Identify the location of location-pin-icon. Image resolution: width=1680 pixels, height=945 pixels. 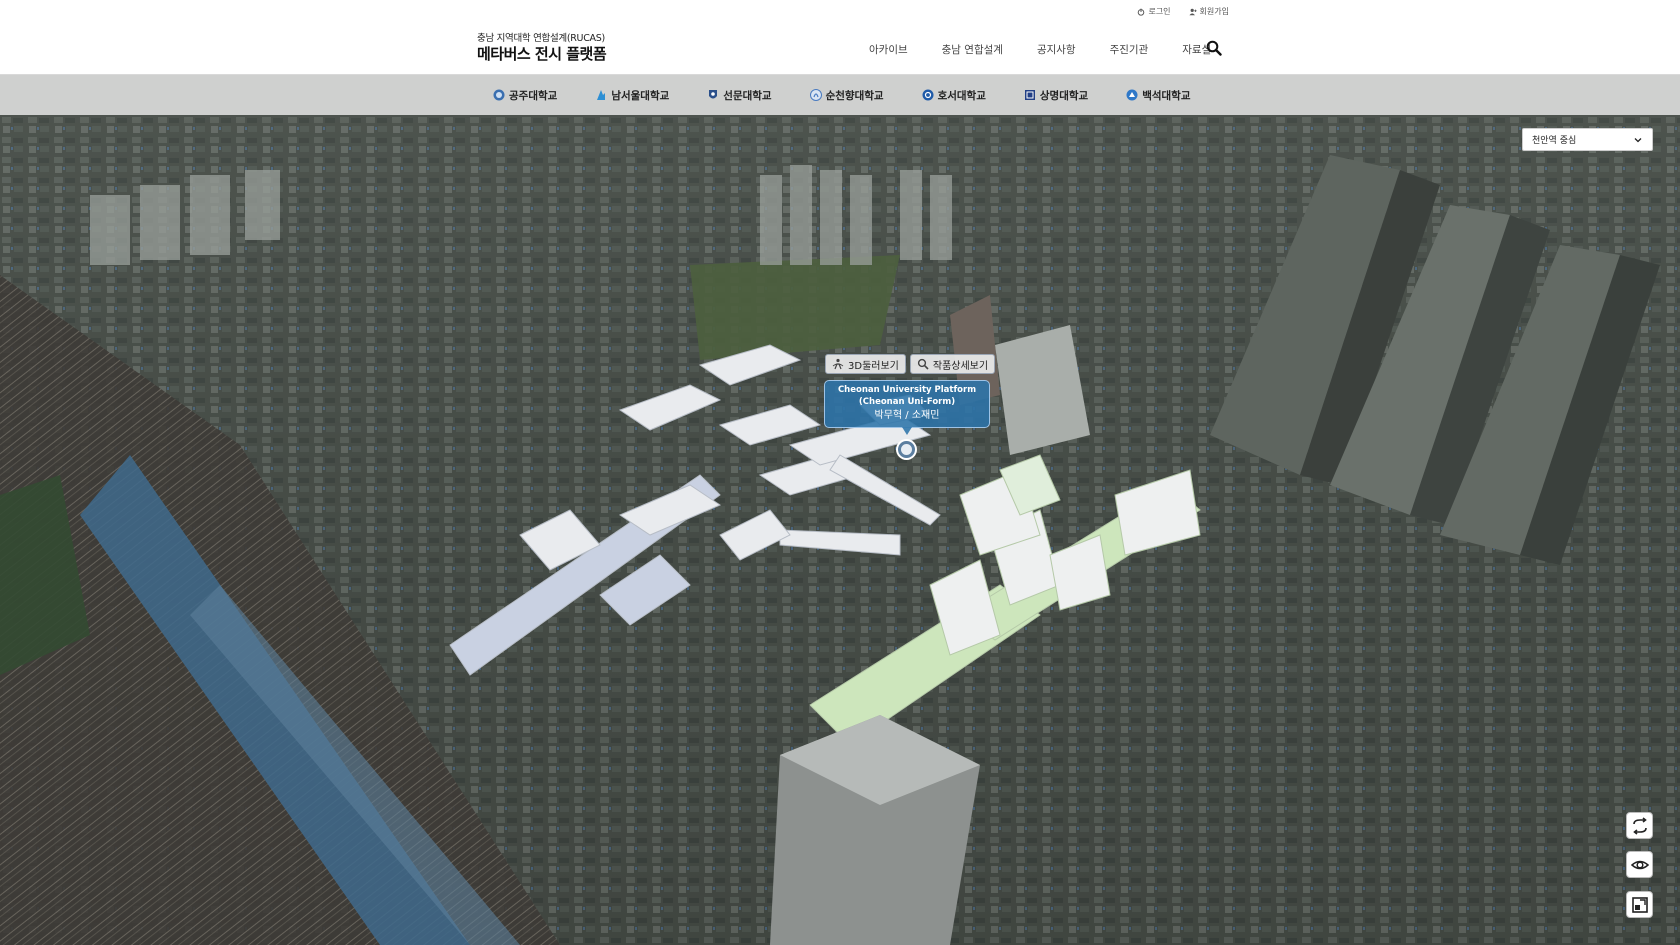
(906, 449).